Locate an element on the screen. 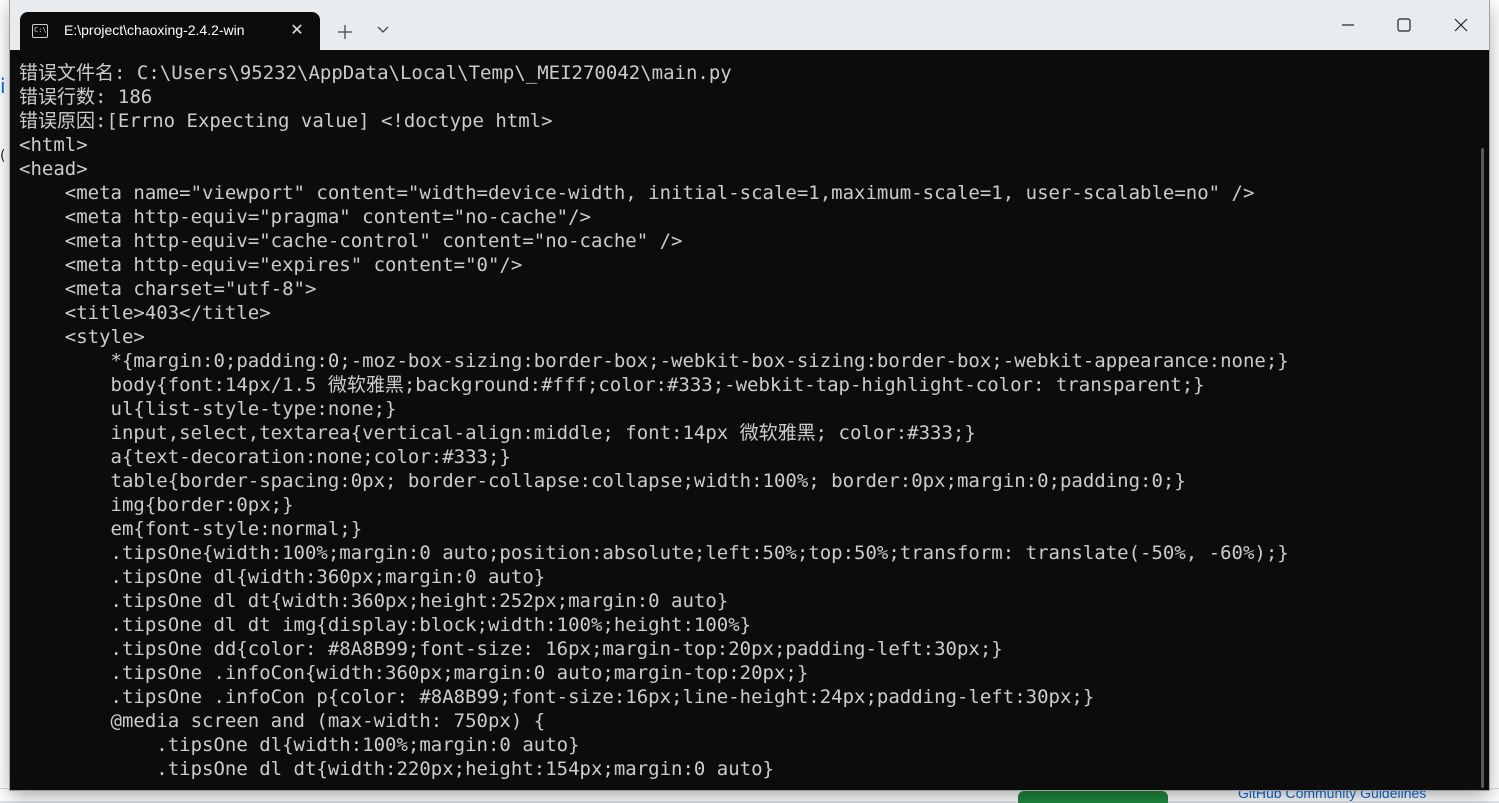  terminal-scrollbar is located at coordinates (1482, 420).